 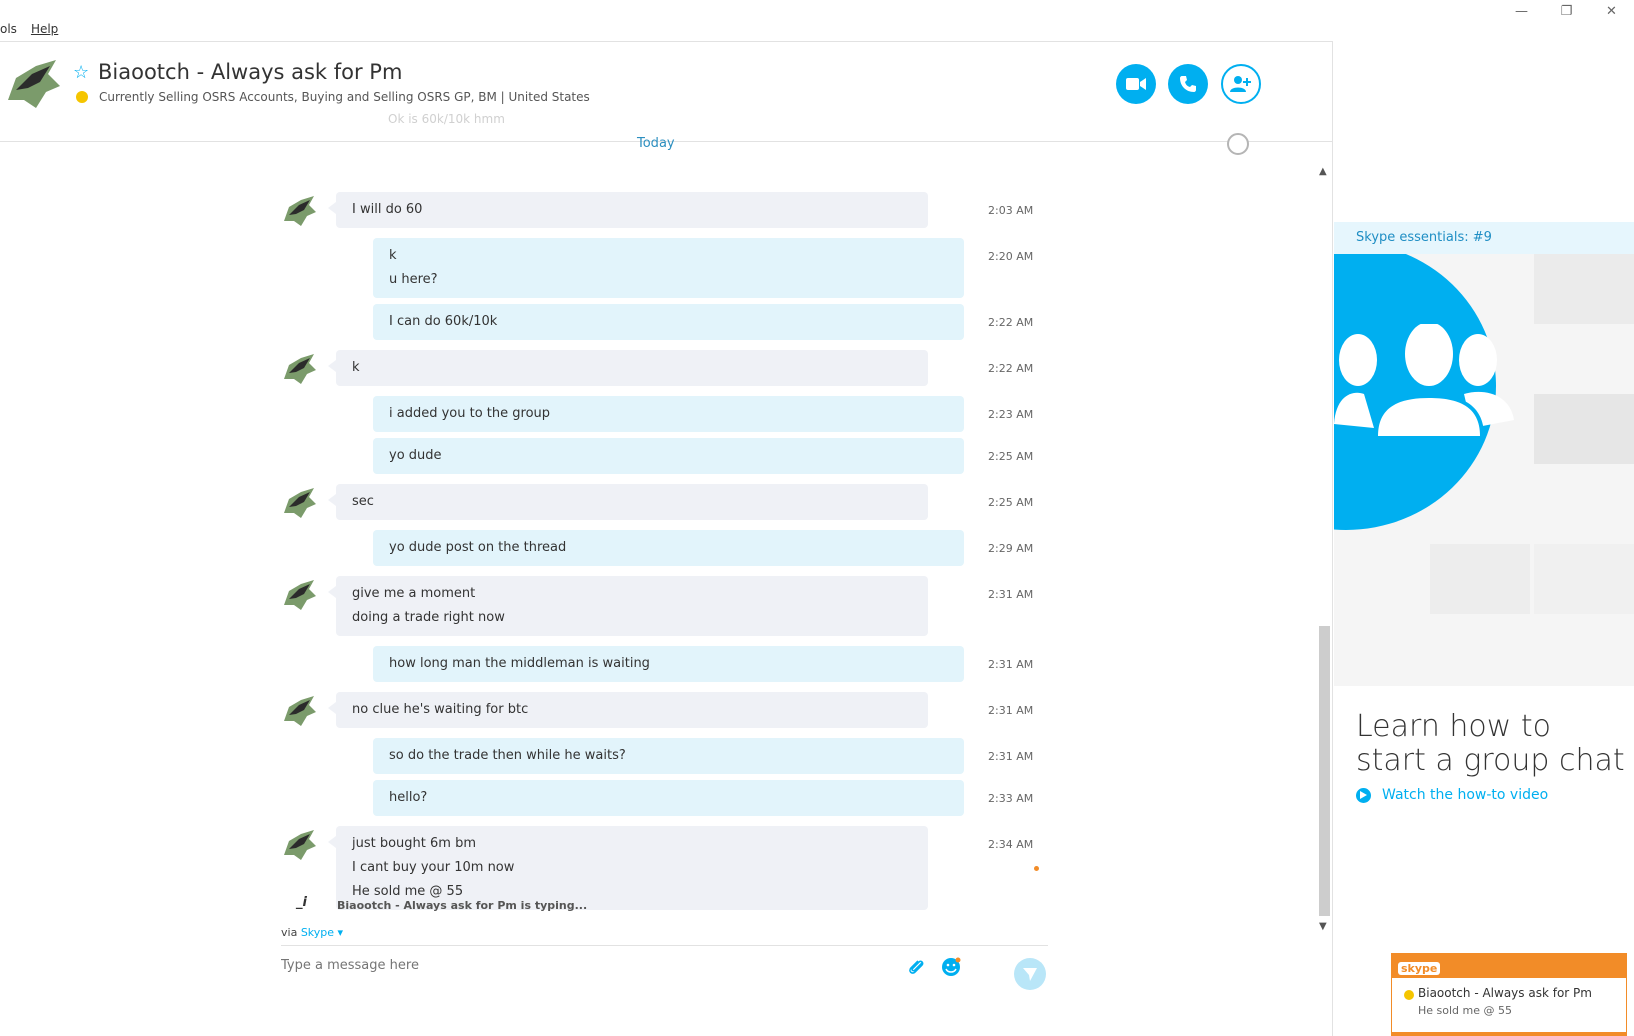 I want to click on message-input, so click(x=601, y=965).